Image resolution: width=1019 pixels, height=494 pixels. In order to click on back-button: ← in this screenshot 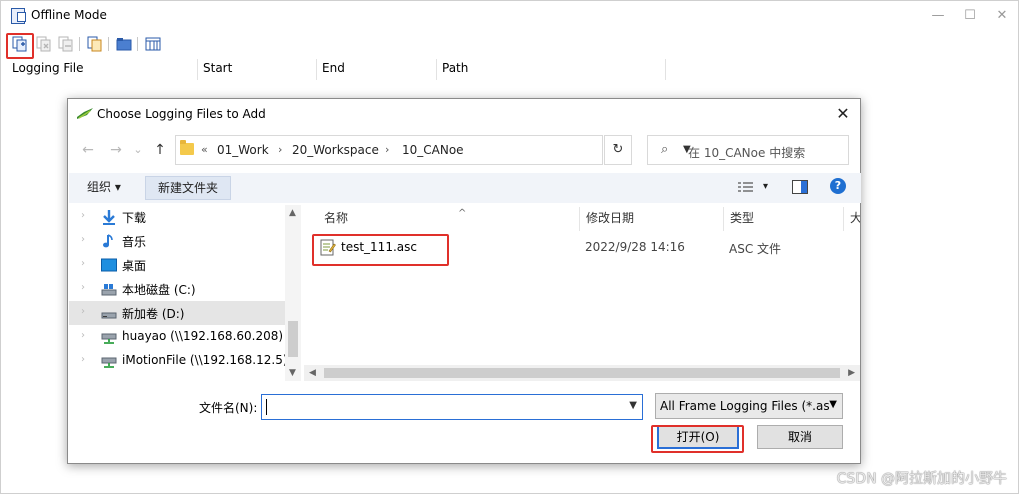, I will do `click(88, 150)`.